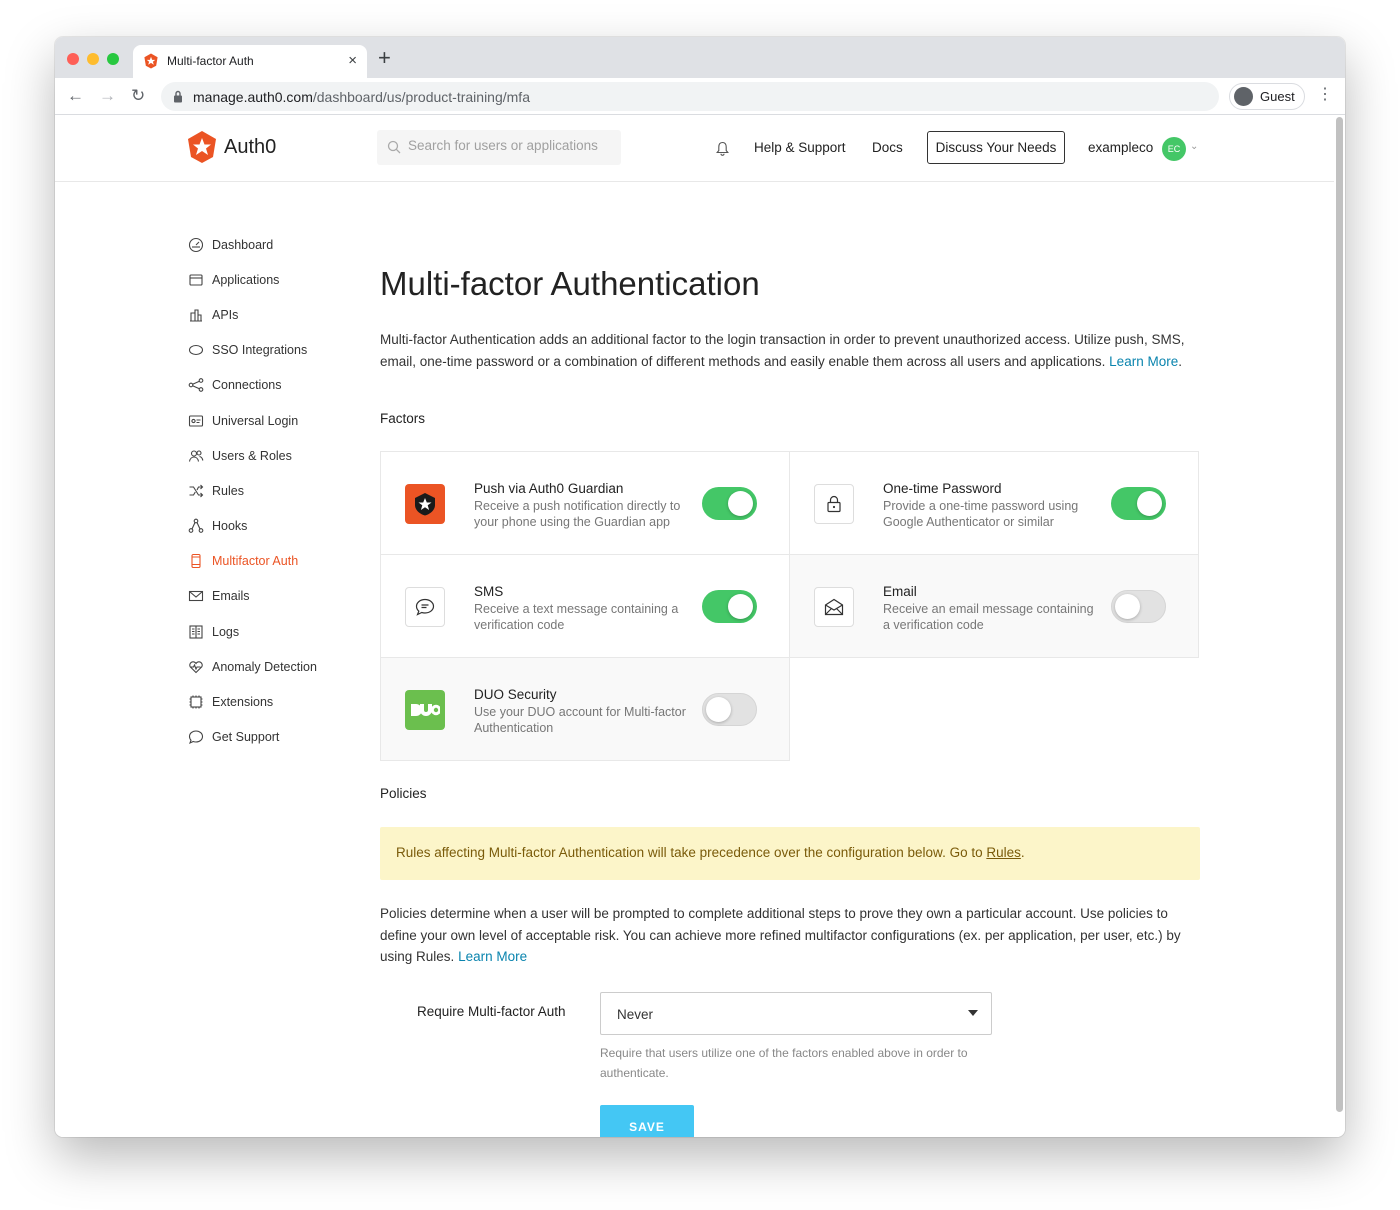 The image size is (1400, 1210). I want to click on sidebar-item-applications: Applications, so click(271, 279).